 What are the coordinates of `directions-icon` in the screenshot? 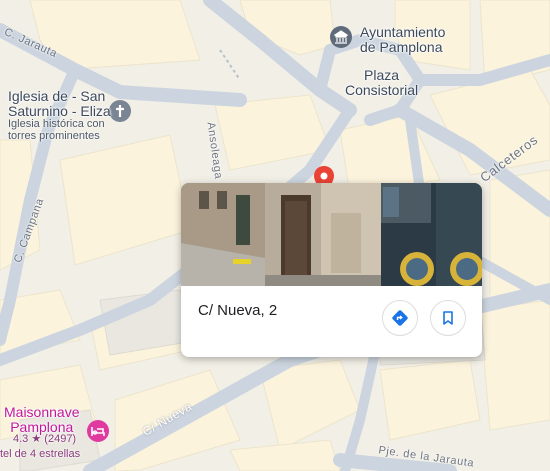 It's located at (400, 318).